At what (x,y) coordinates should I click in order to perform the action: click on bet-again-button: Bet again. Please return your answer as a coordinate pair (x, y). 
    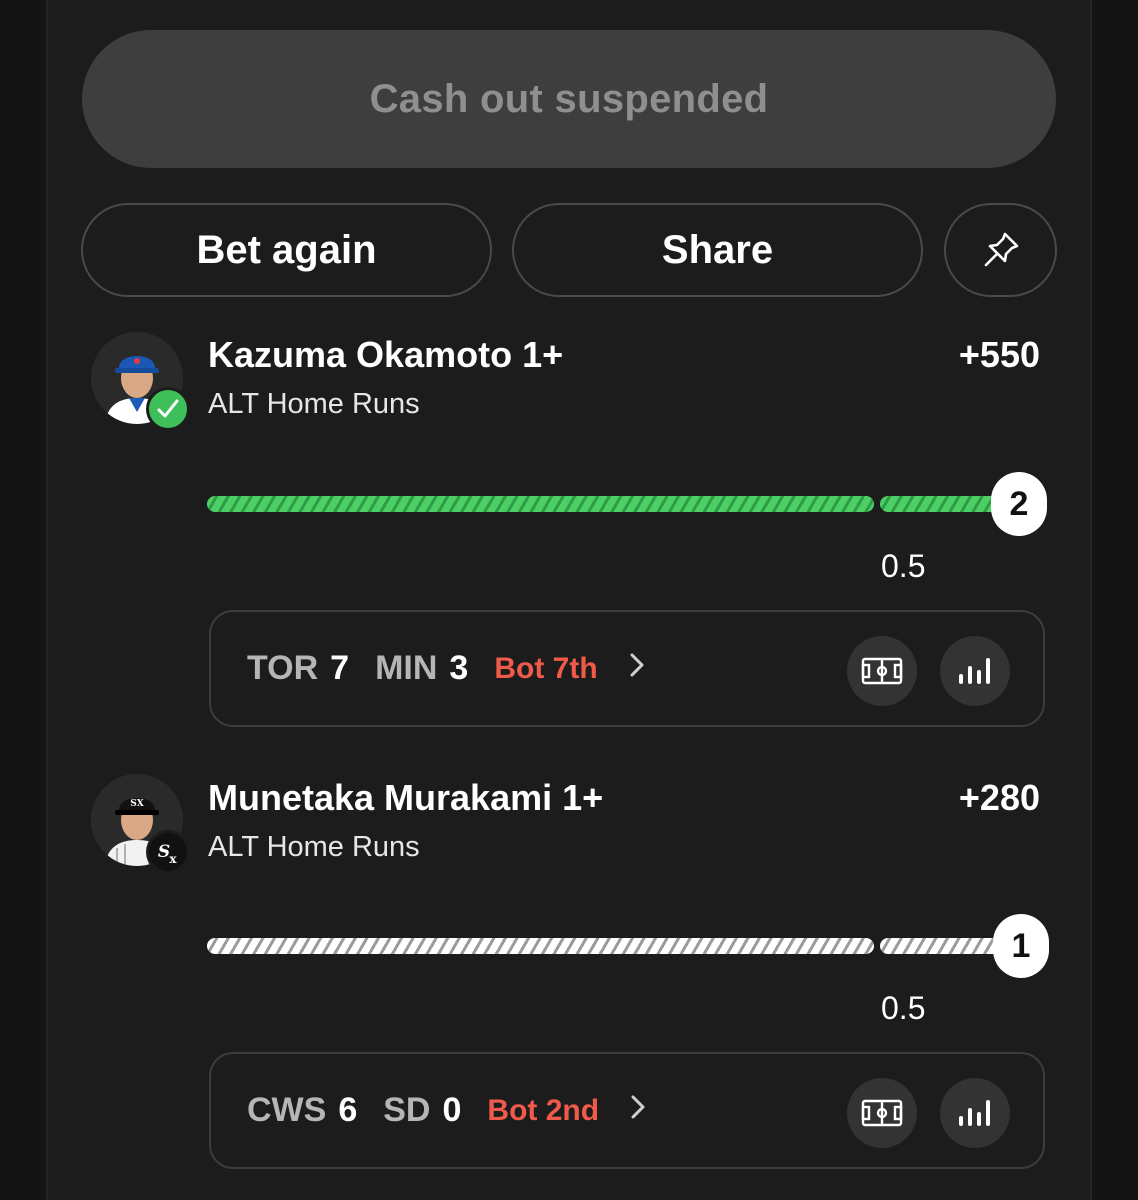
    Looking at the image, I should click on (286, 250).